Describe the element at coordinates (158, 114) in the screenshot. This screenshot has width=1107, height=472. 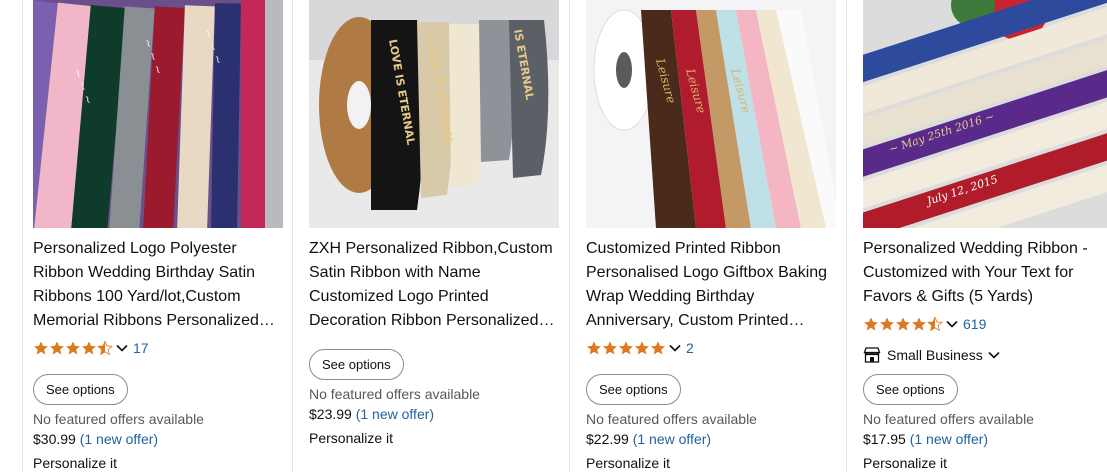
I see `product-image: ~ ~ ~ ~ ~ ~ ~ ~ ~` at that location.